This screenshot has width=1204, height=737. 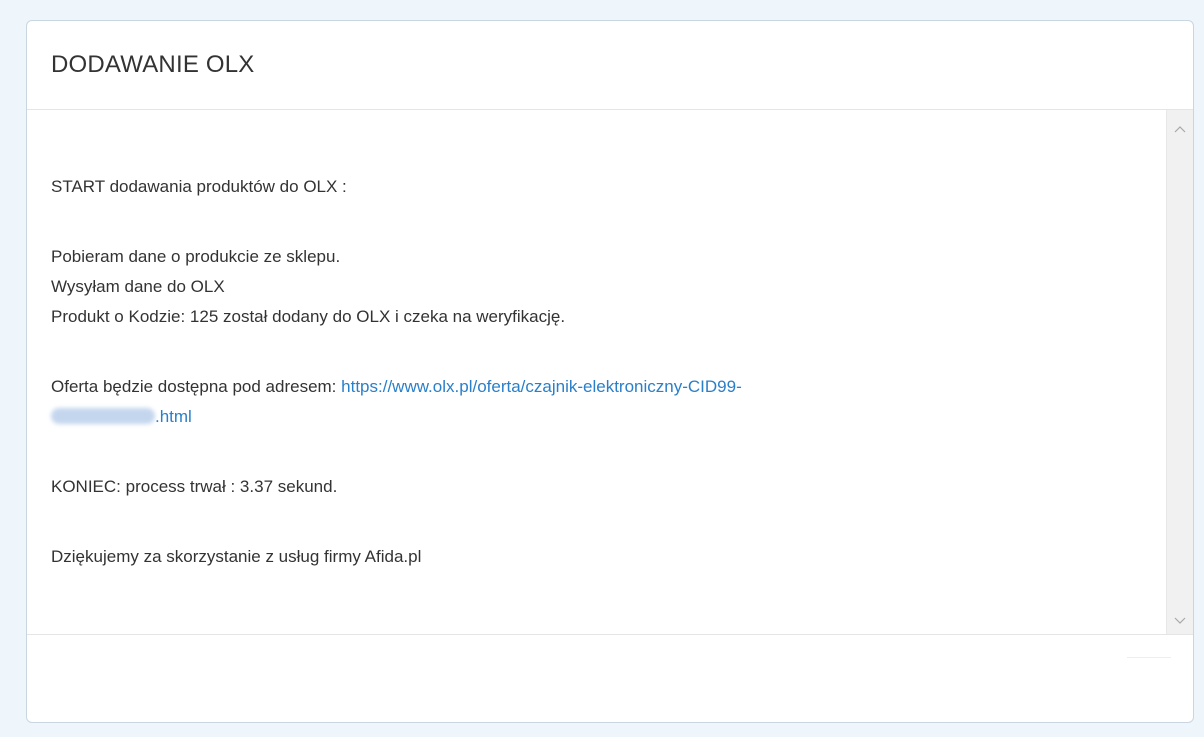 What do you see at coordinates (138, 286) in the screenshot?
I see `log-sending-line: Wysyłam dane do OLX` at bounding box center [138, 286].